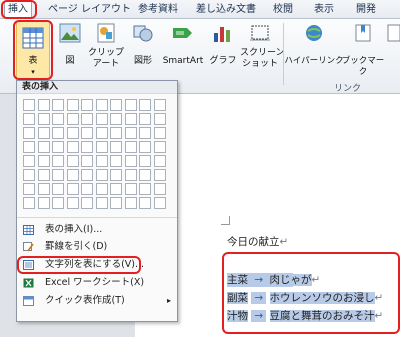 This screenshot has width=400, height=337. Describe the element at coordinates (79, 265) in the screenshot. I see `convert-item-highlight` at that location.